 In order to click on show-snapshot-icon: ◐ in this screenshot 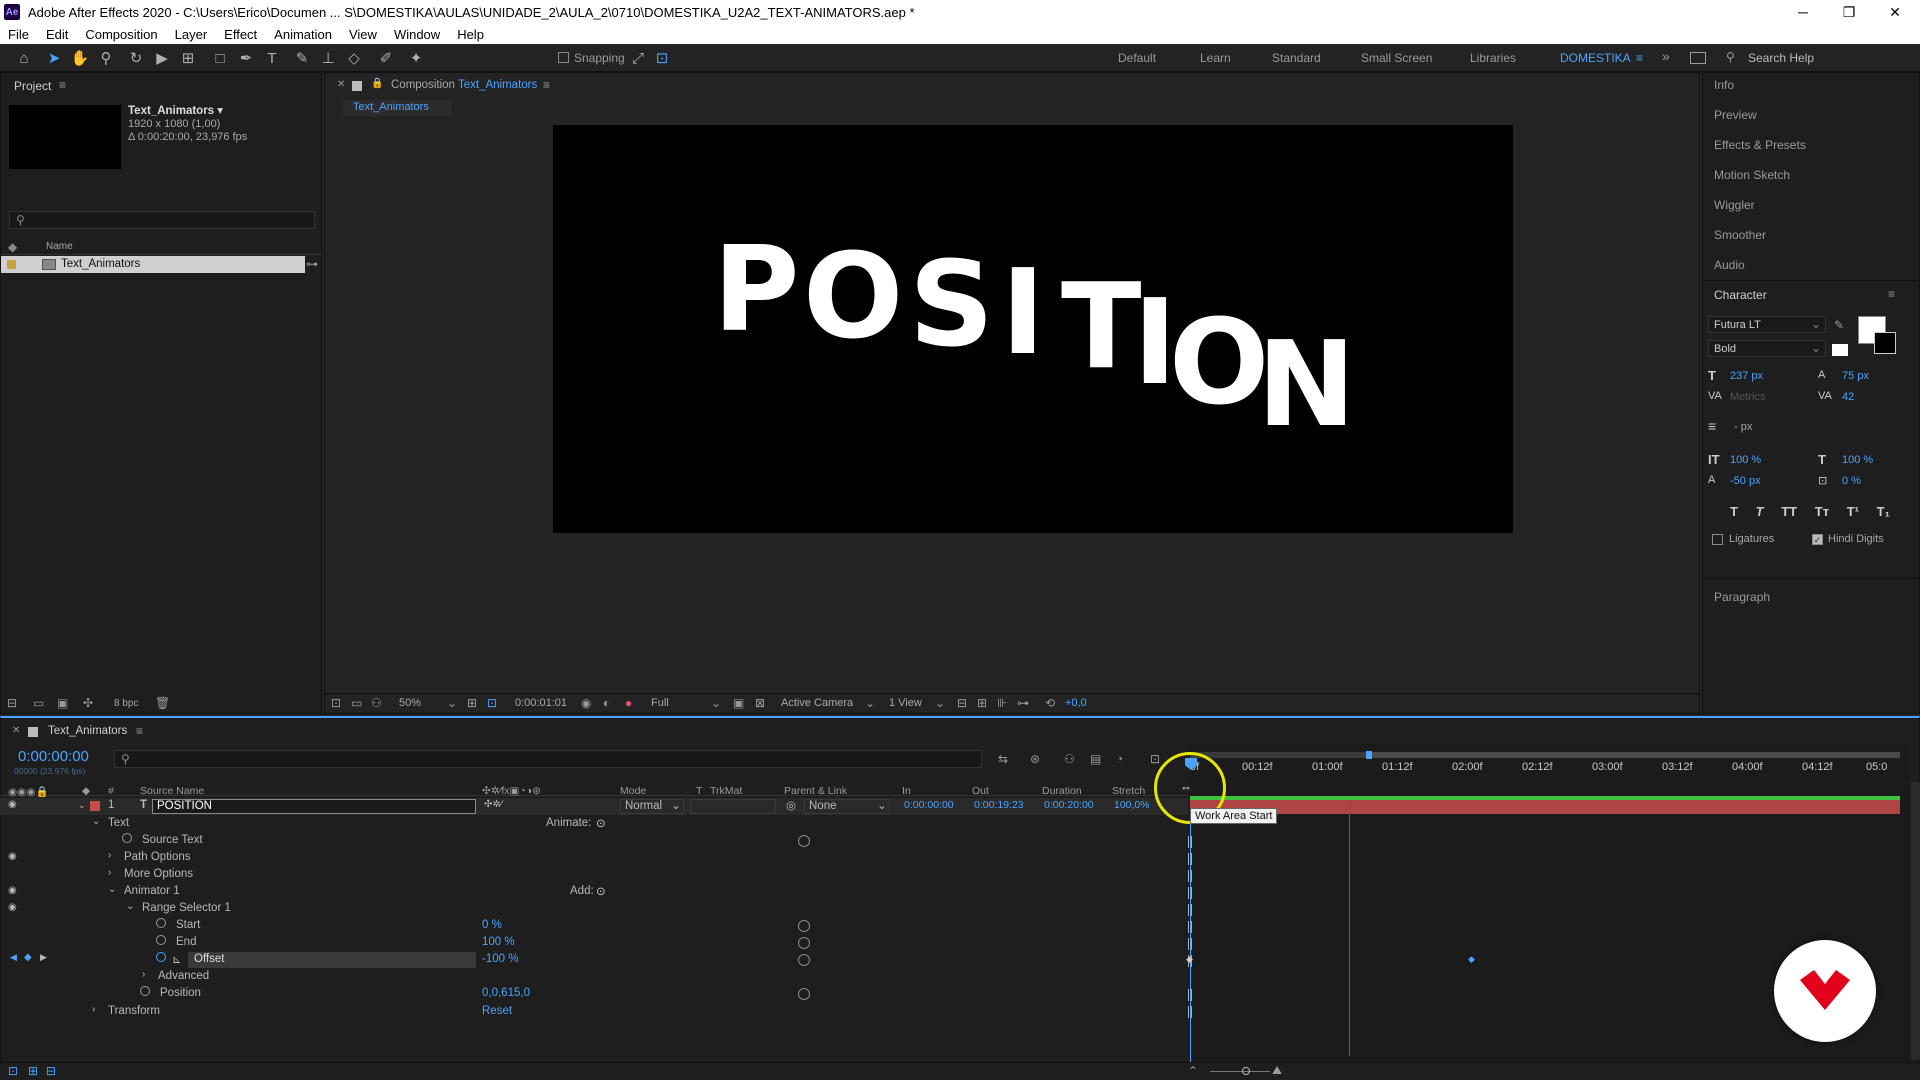, I will do `click(606, 703)`.